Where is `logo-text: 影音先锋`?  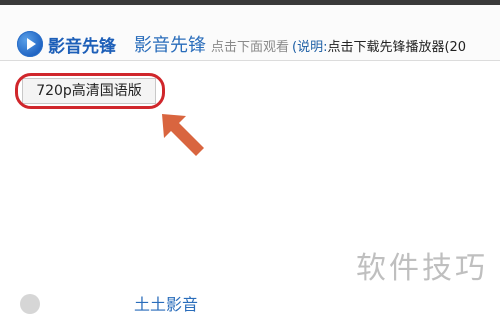 logo-text: 影音先锋 is located at coordinates (82, 46).